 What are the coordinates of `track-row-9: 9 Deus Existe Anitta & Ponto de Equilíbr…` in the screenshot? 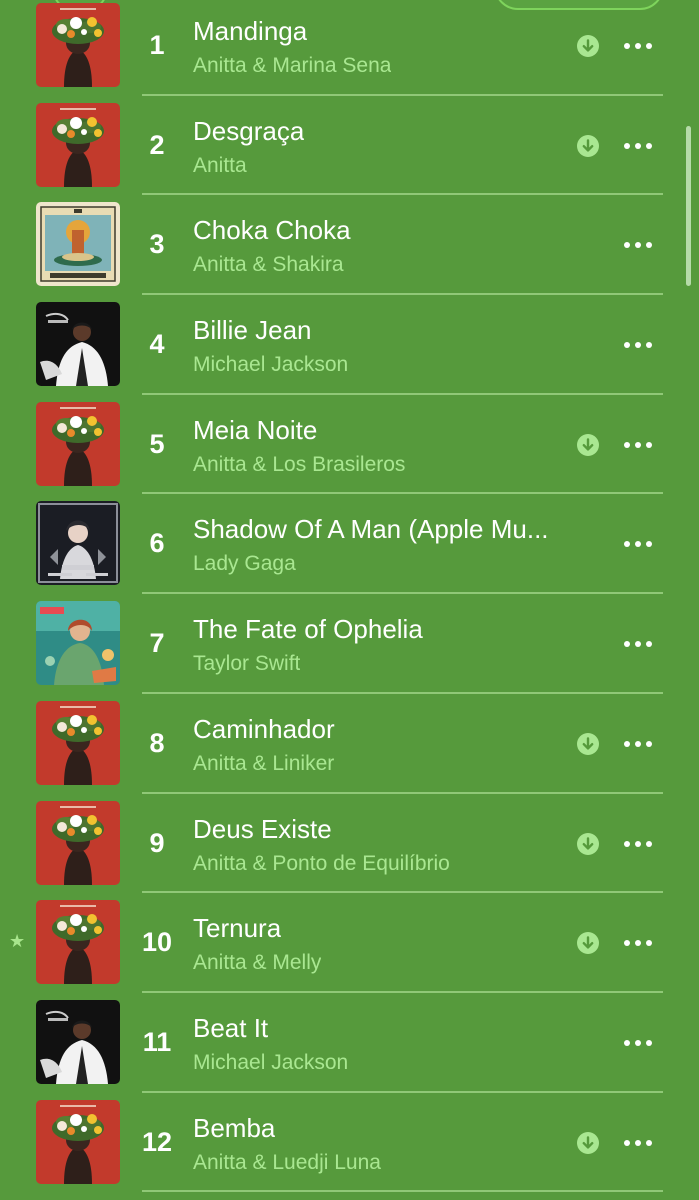 It's located at (349, 844).